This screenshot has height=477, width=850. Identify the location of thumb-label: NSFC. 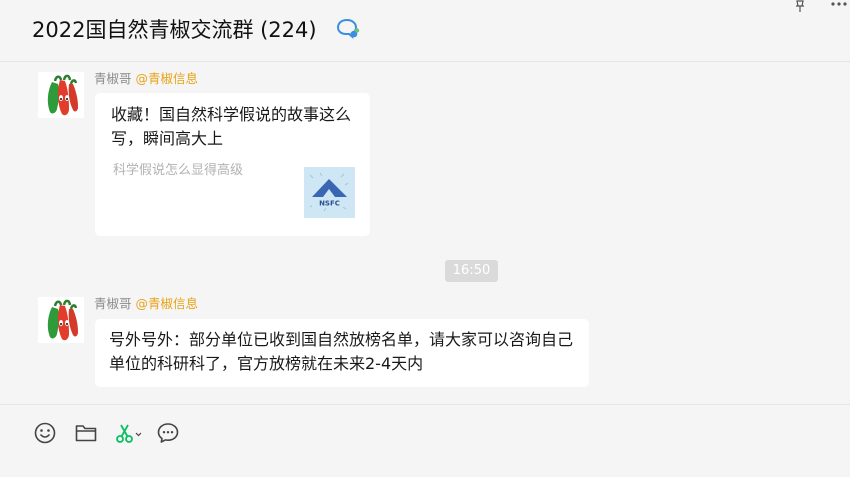
(329, 204).